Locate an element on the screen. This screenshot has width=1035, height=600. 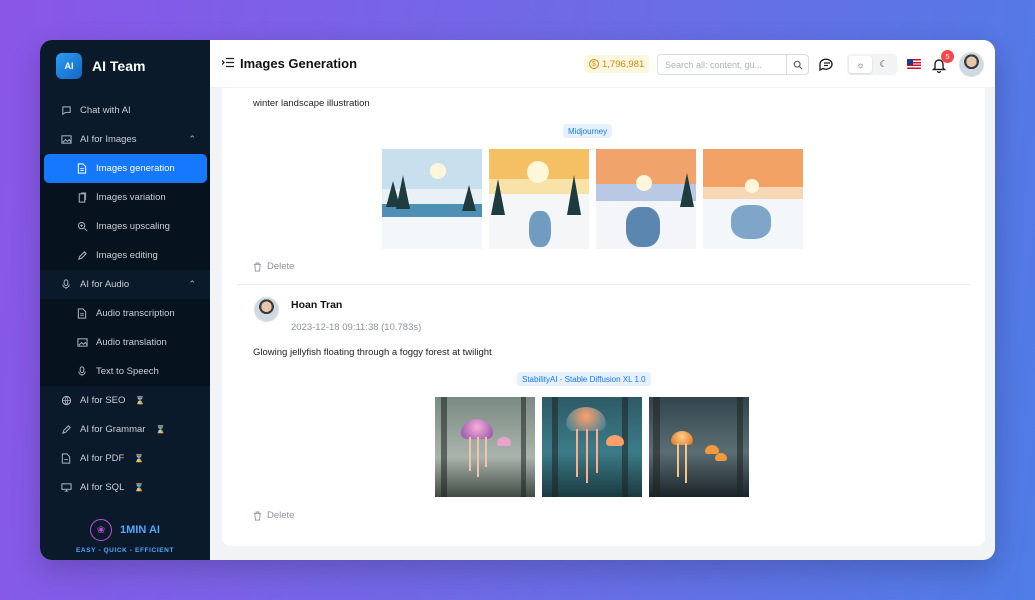
globe-icon is located at coordinates (66, 401).